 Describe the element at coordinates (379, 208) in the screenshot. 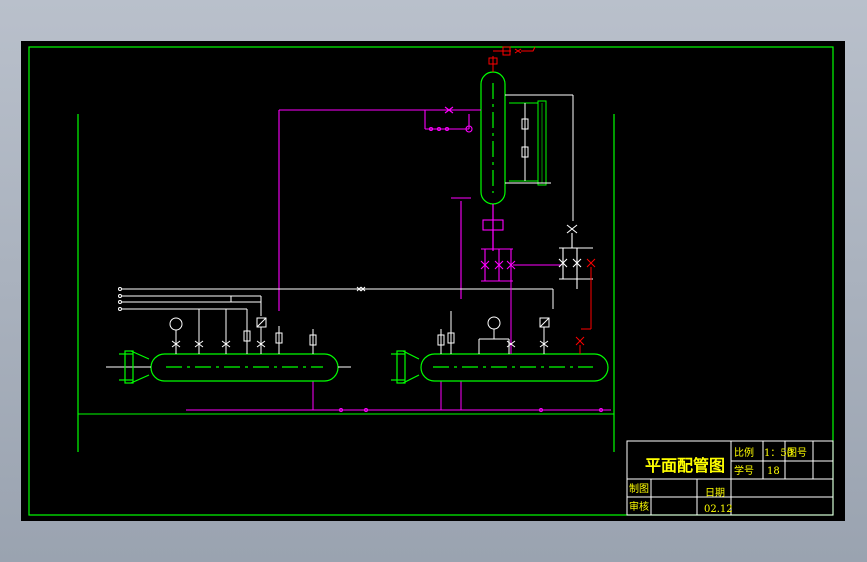

I see `overhead-vapor-line` at that location.